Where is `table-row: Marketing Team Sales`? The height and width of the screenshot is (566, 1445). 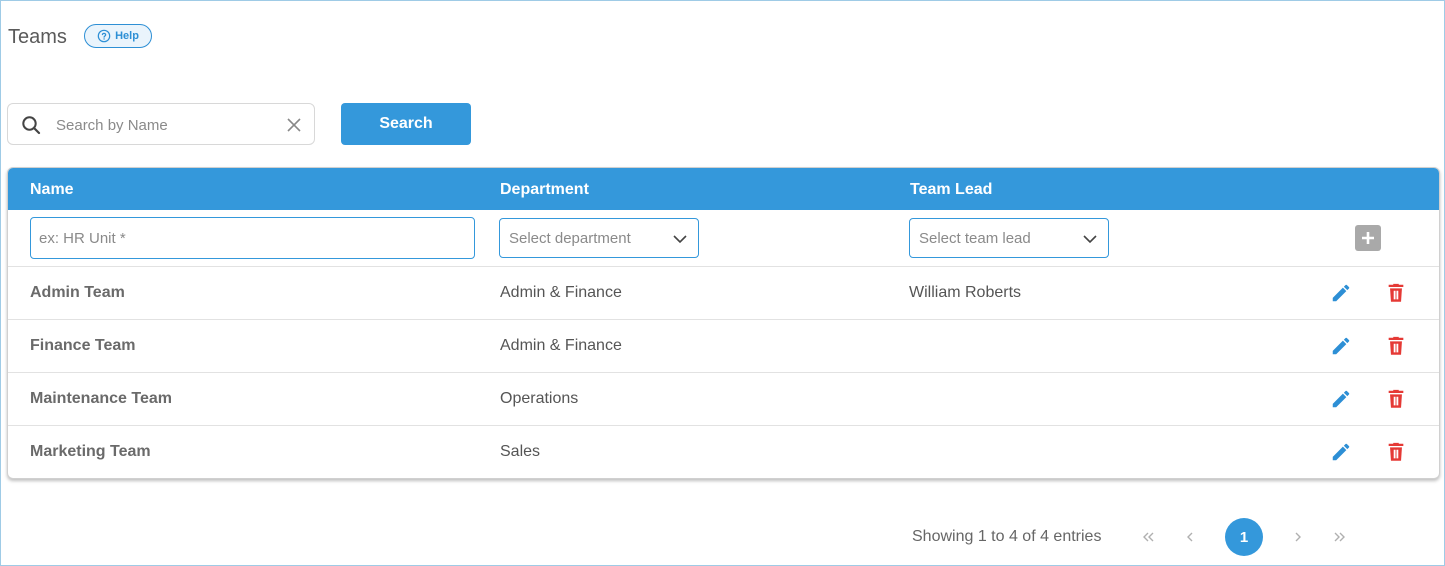
table-row: Marketing Team Sales is located at coordinates (723, 452).